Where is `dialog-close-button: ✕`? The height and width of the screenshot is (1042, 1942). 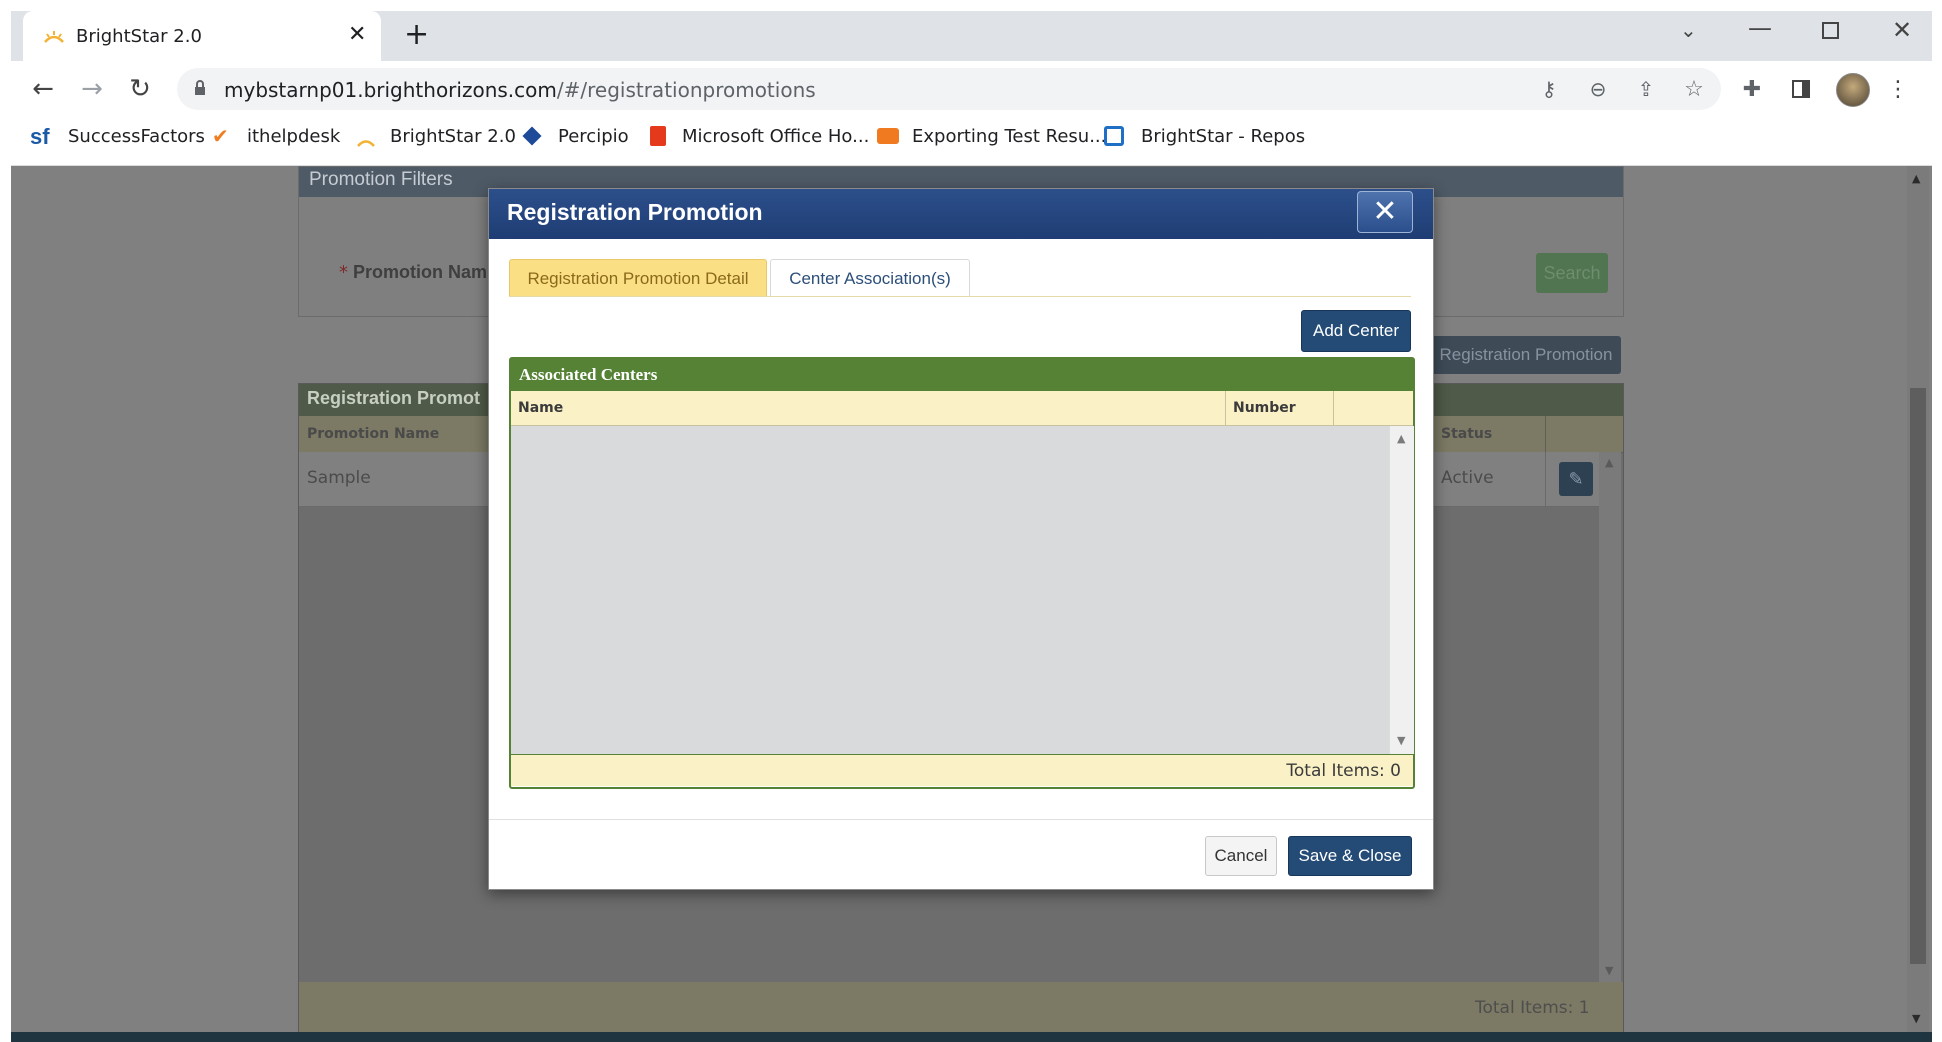 dialog-close-button: ✕ is located at coordinates (1385, 212).